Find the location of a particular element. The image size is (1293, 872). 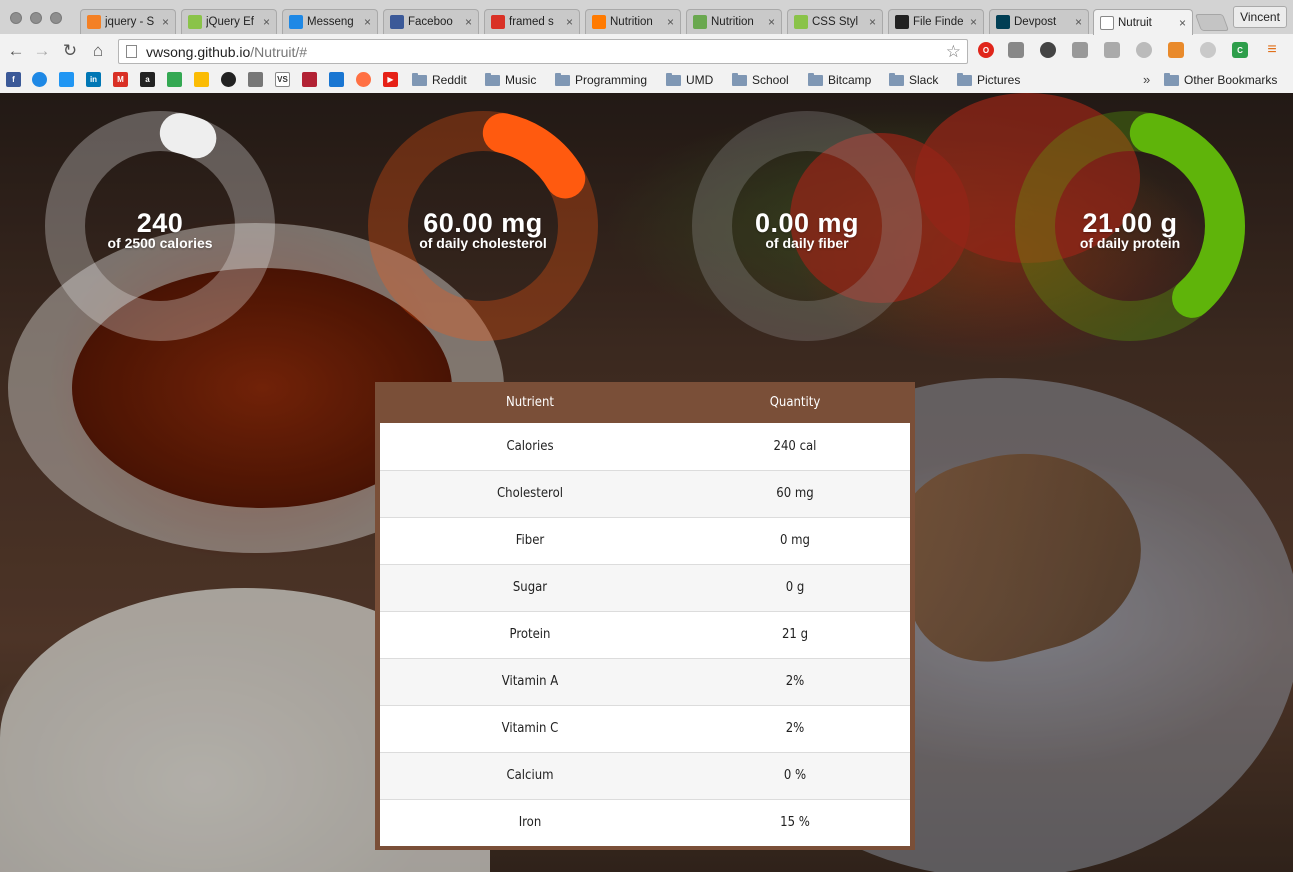

table-row: Vitamin C 2% is located at coordinates (645, 728).